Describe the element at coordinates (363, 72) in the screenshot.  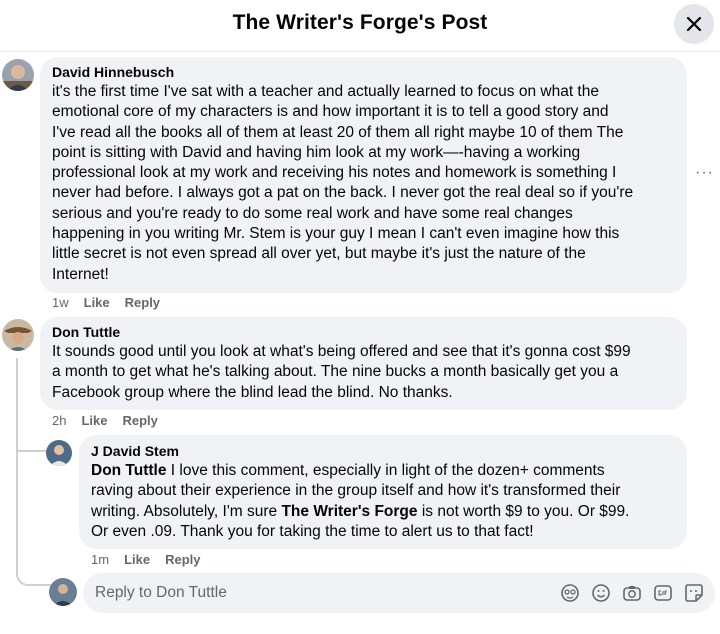
I see `comment-author: David Hinnebusch` at that location.